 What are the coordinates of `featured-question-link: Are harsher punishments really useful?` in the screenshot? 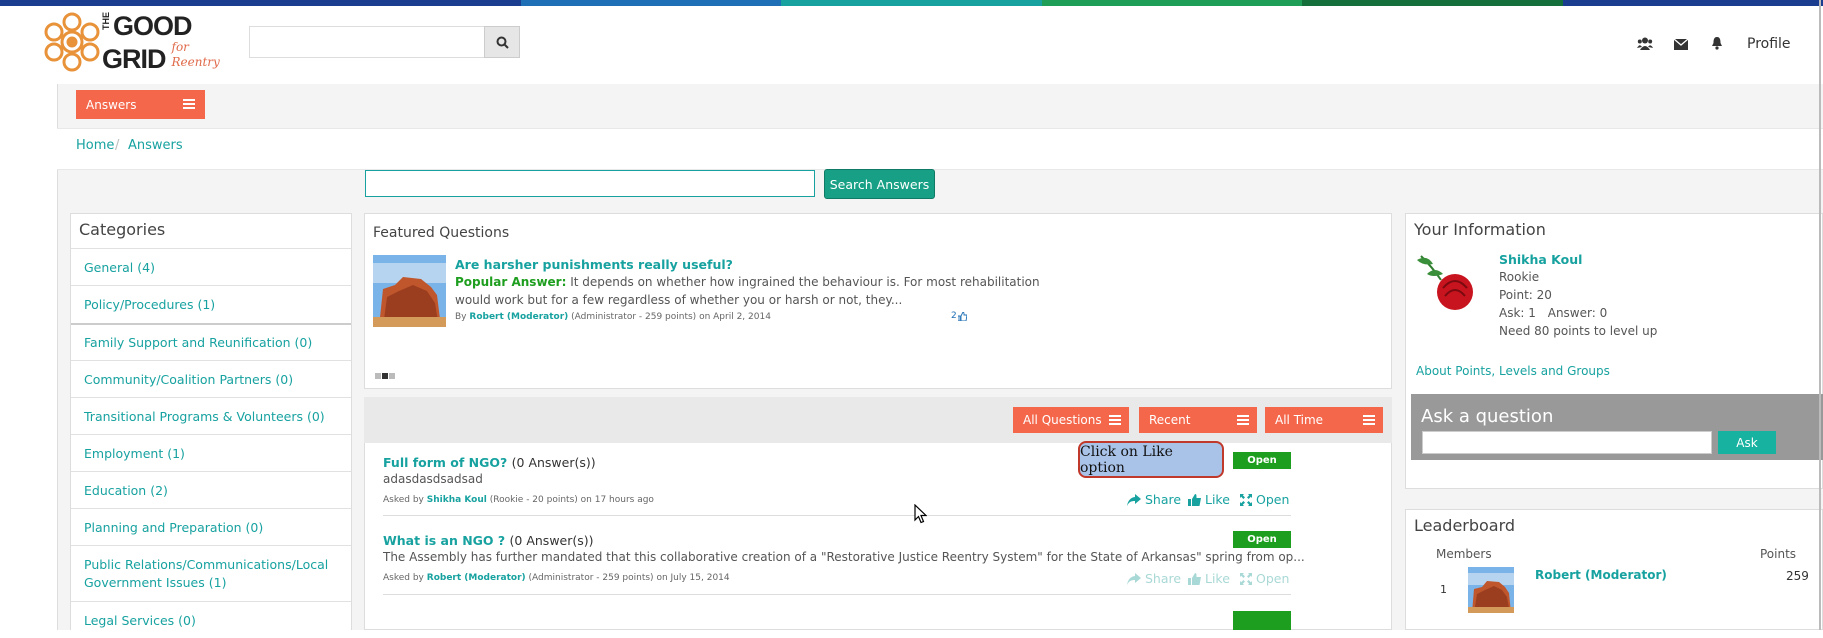 It's located at (594, 264).